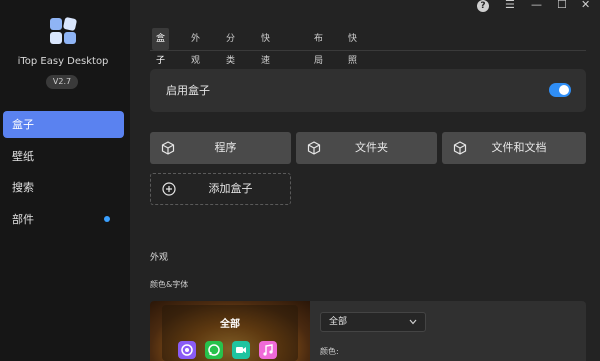 This screenshot has width=600, height=361. What do you see at coordinates (265, 69) in the screenshot?
I see `tab-quick-actions: 快速操作` at bounding box center [265, 69].